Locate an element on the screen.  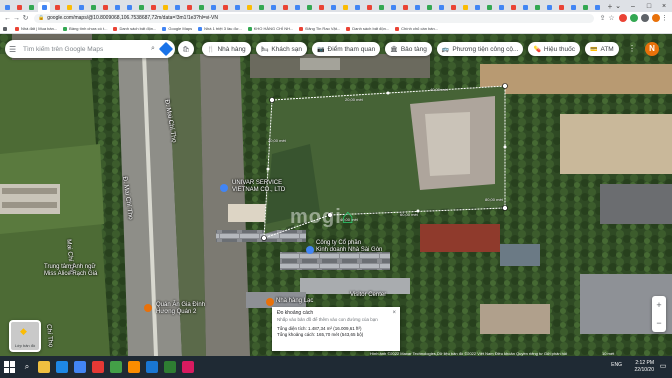
place-name: Visitor Center is located at coordinates (368, 295).